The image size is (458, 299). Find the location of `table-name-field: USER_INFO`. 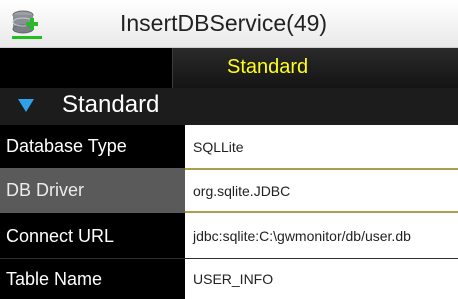

table-name-field: USER_INFO is located at coordinates (321, 279).